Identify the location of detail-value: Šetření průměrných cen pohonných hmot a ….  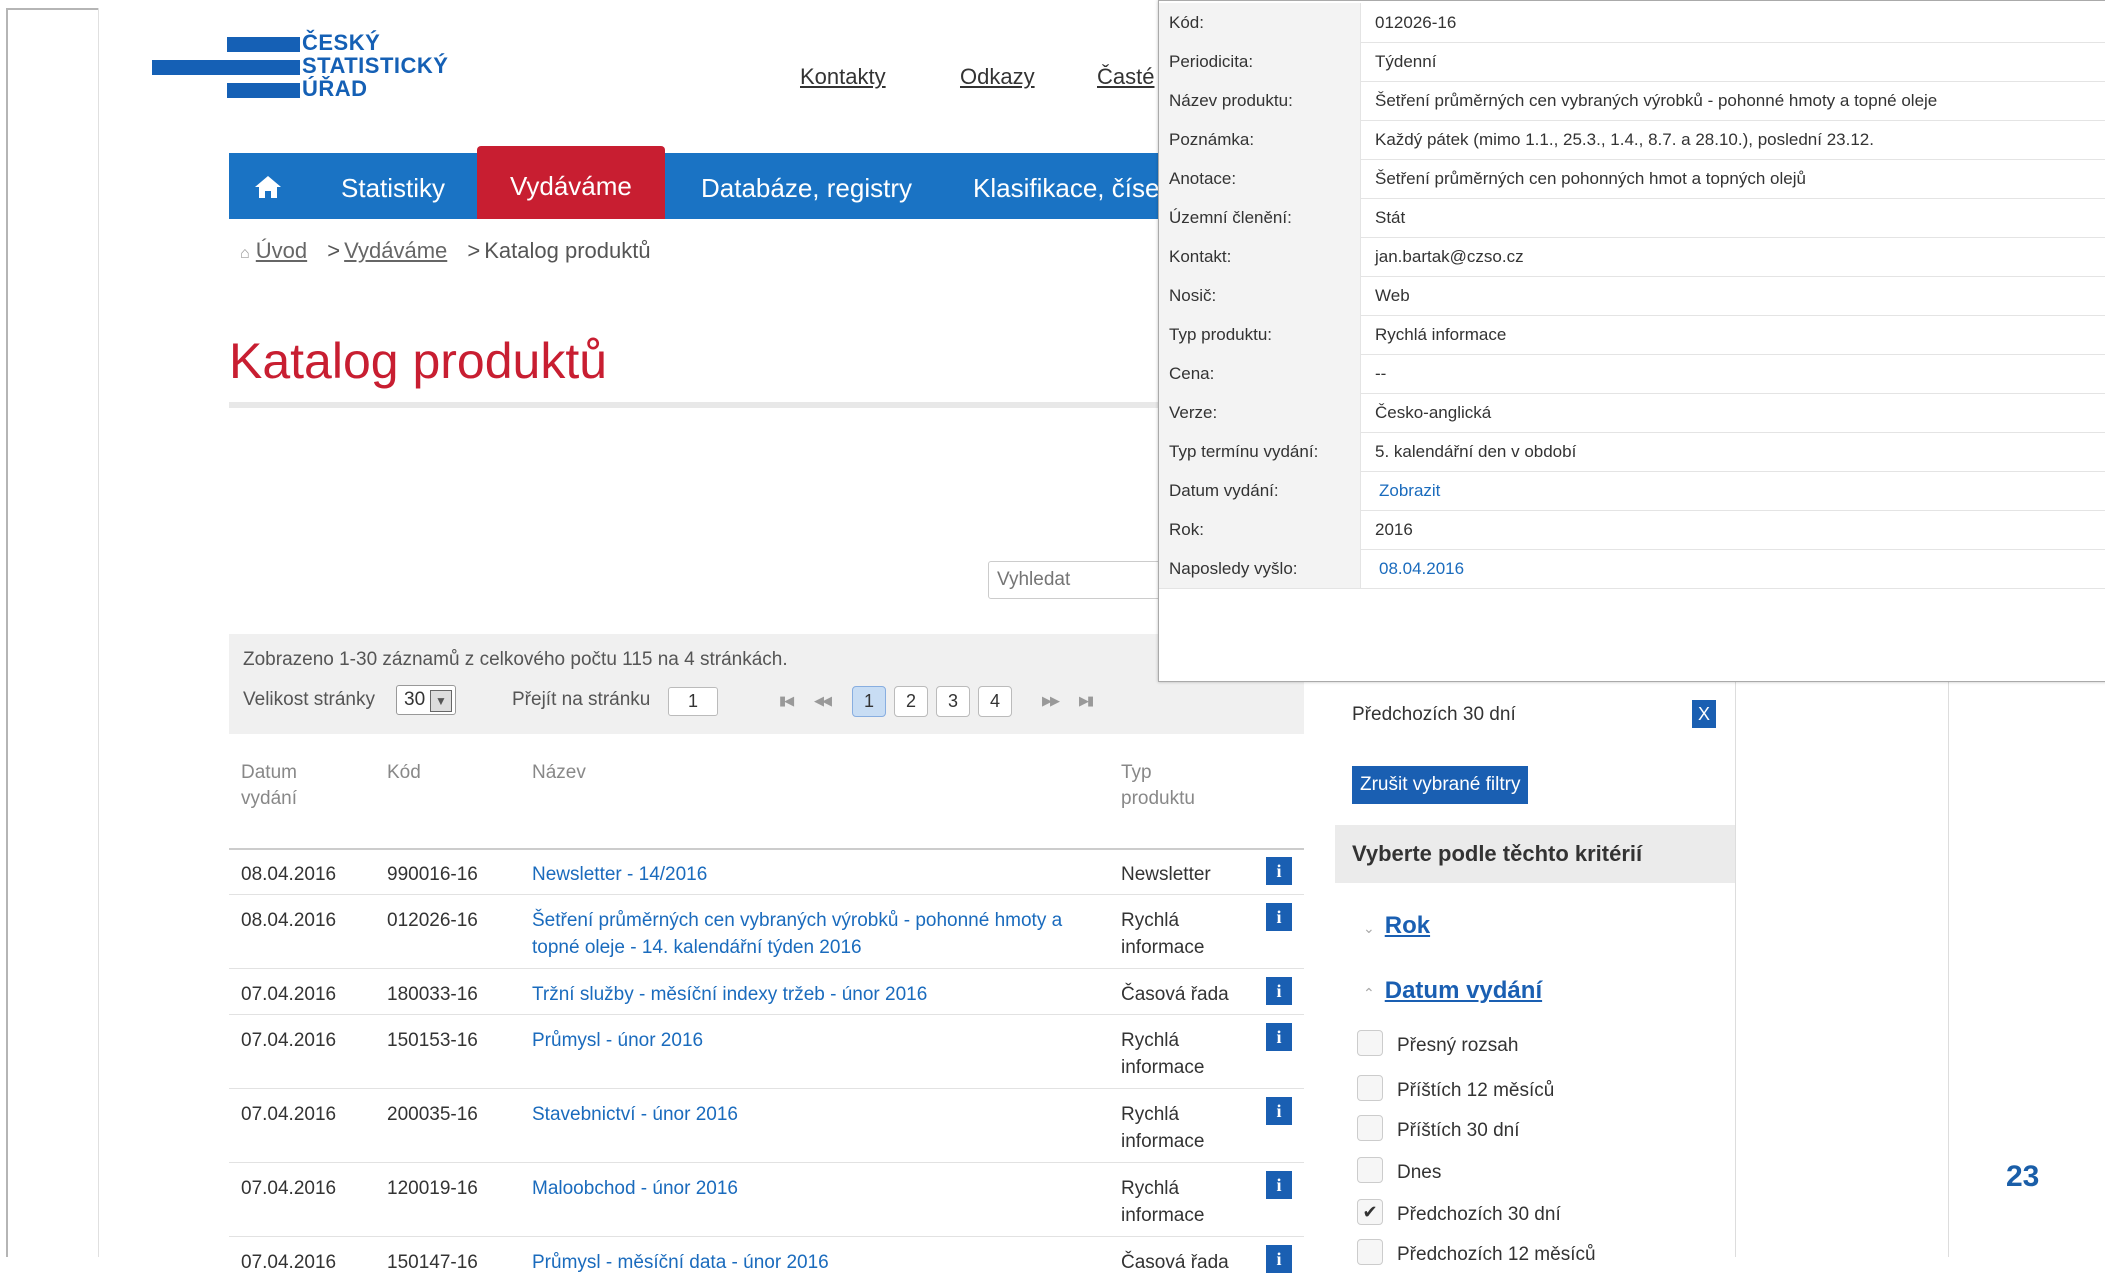
(1590, 178).